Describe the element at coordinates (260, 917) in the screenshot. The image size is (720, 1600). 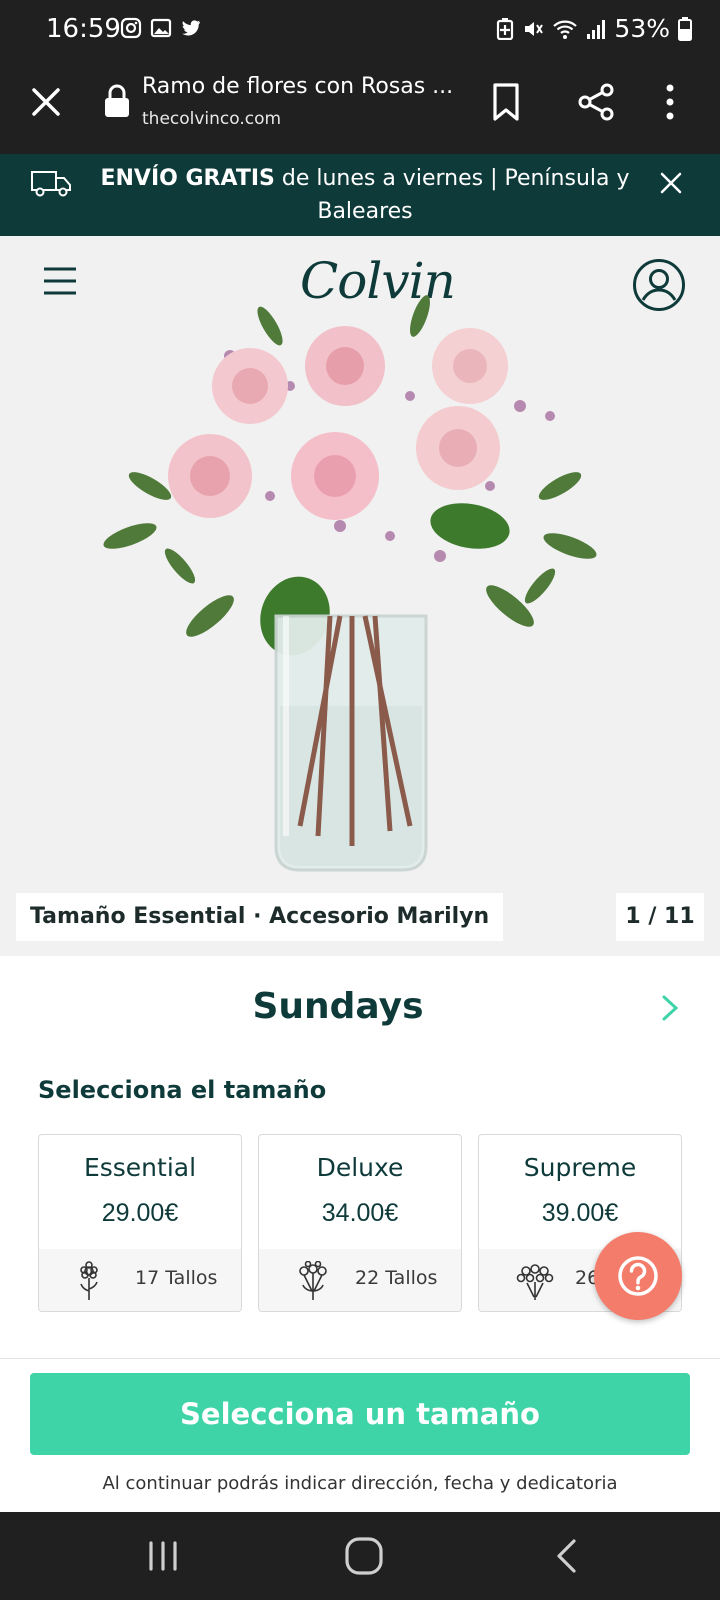
I see `gallery-caption: Tamaño Essential · Accesorio Marilyn` at that location.